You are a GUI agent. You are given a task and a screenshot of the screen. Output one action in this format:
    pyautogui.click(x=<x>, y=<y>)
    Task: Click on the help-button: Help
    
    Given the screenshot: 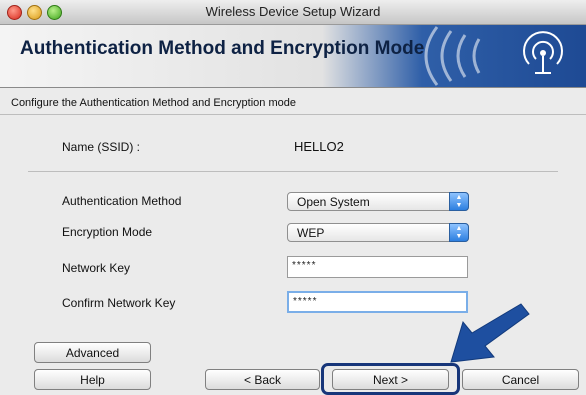 What is the action you would take?
    pyautogui.click(x=92, y=379)
    